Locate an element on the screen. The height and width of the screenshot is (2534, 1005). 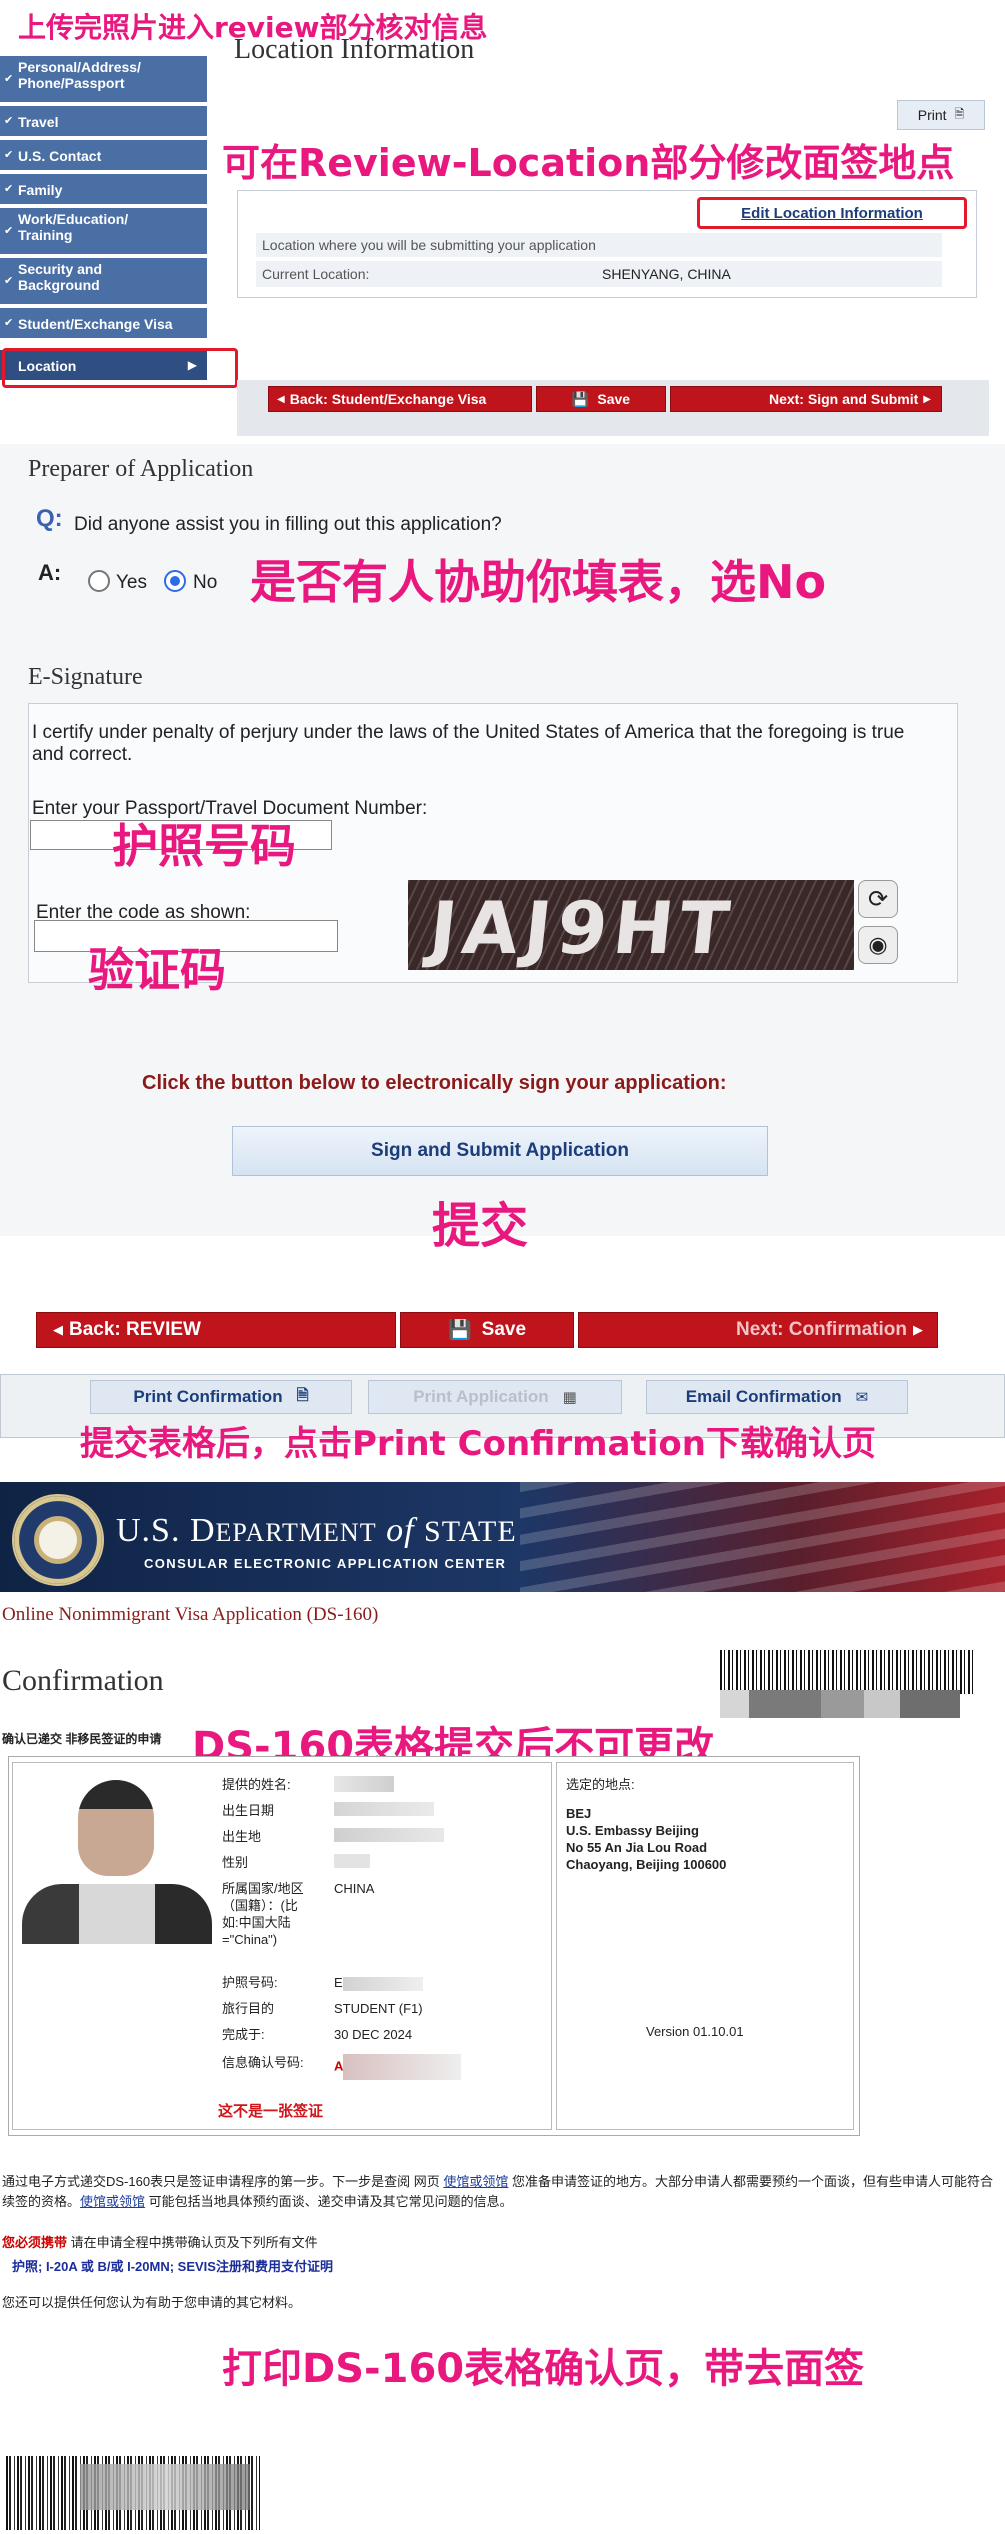
must-bring-line: 您必须携带 请在申请全程中携带确认页及下列所有文件 is located at coordinates (160, 2241).